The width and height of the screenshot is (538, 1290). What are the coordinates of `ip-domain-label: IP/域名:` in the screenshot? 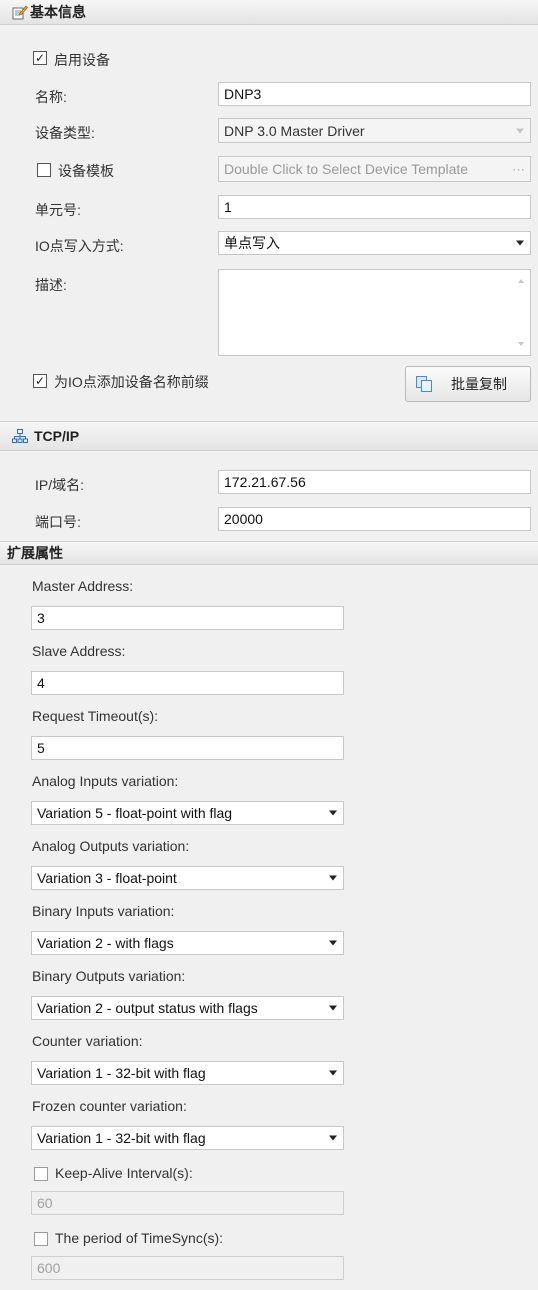 It's located at (60, 485).